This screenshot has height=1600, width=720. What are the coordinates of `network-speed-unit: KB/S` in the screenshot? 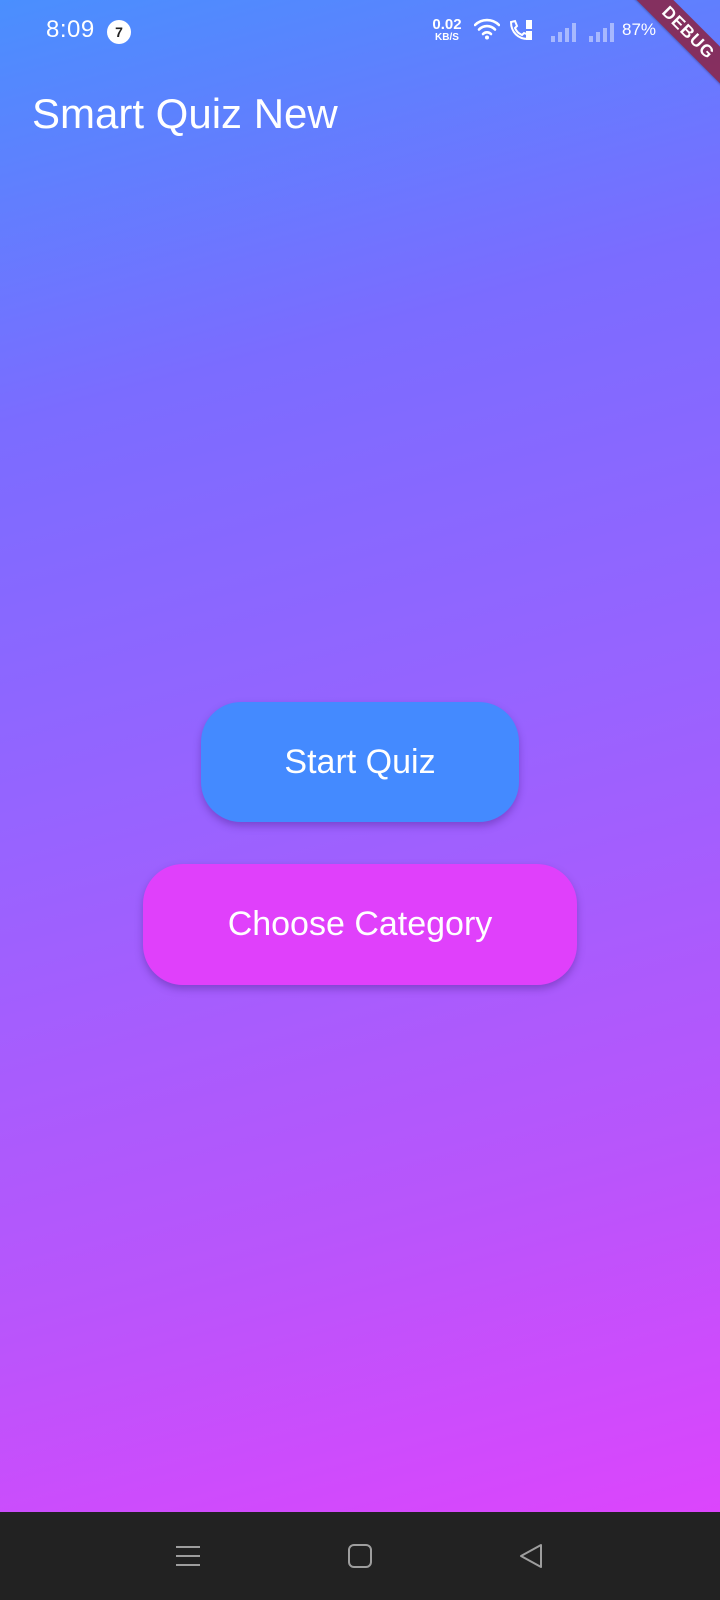 It's located at (447, 37).